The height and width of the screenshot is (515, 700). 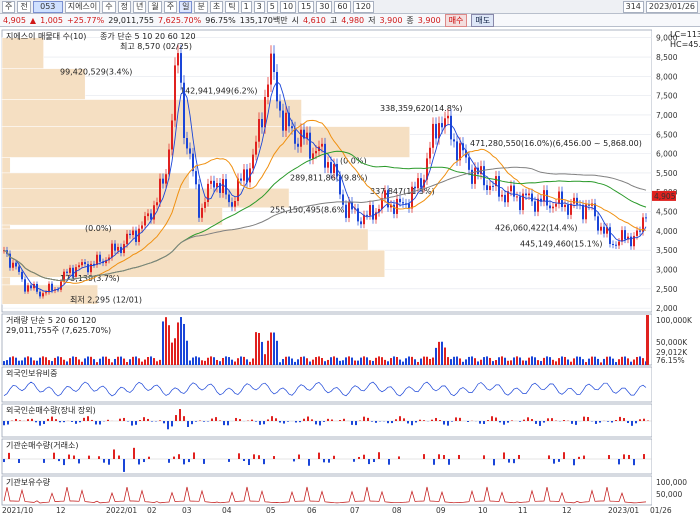 What do you see at coordinates (685, 34) in the screenshot?
I see `lc-label: LC=113.7` at bounding box center [685, 34].